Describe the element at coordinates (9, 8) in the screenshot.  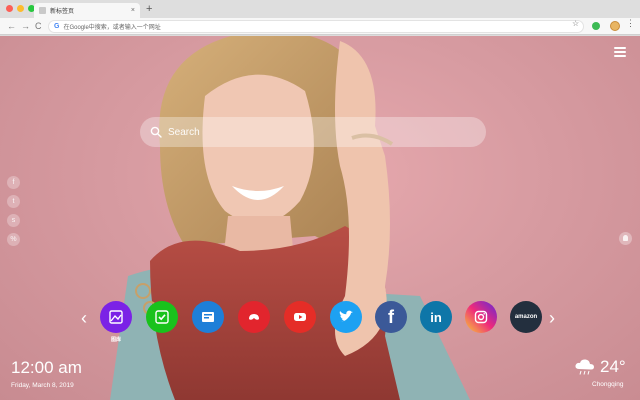
I see `close-window-button` at that location.